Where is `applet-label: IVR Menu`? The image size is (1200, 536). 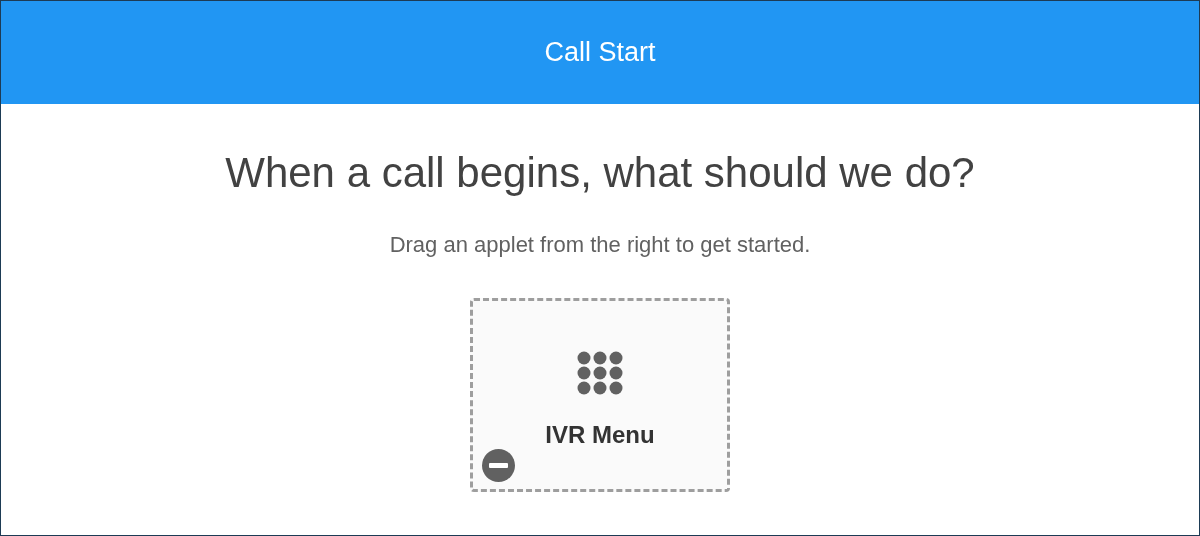 applet-label: IVR Menu is located at coordinates (600, 435).